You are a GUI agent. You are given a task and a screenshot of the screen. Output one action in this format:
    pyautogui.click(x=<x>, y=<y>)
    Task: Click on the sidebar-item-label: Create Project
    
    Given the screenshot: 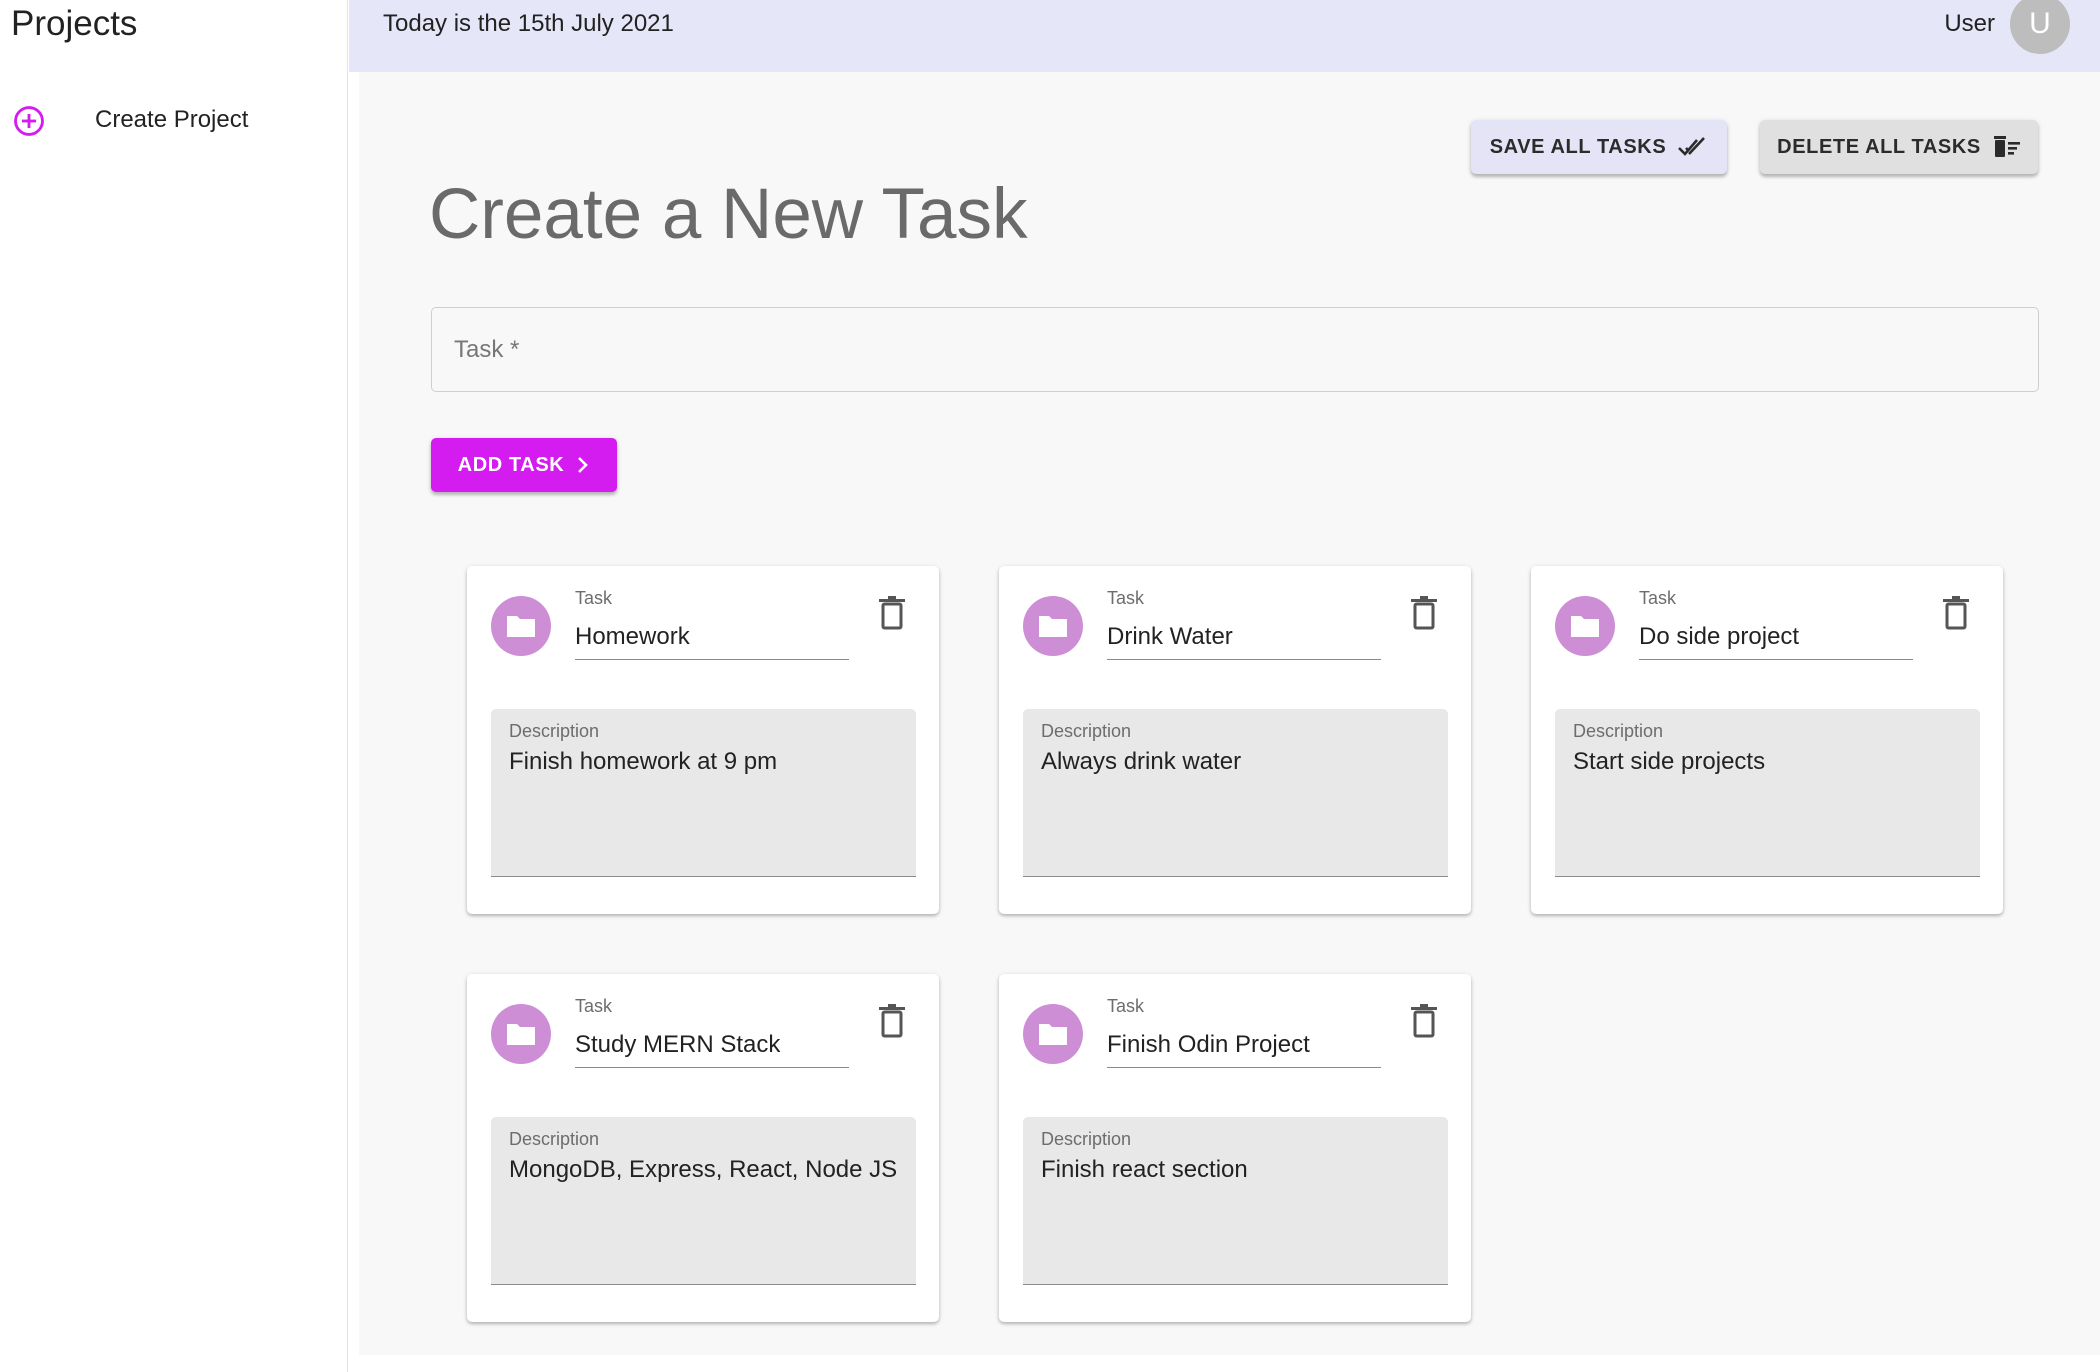 What is the action you would take?
    pyautogui.click(x=172, y=119)
    